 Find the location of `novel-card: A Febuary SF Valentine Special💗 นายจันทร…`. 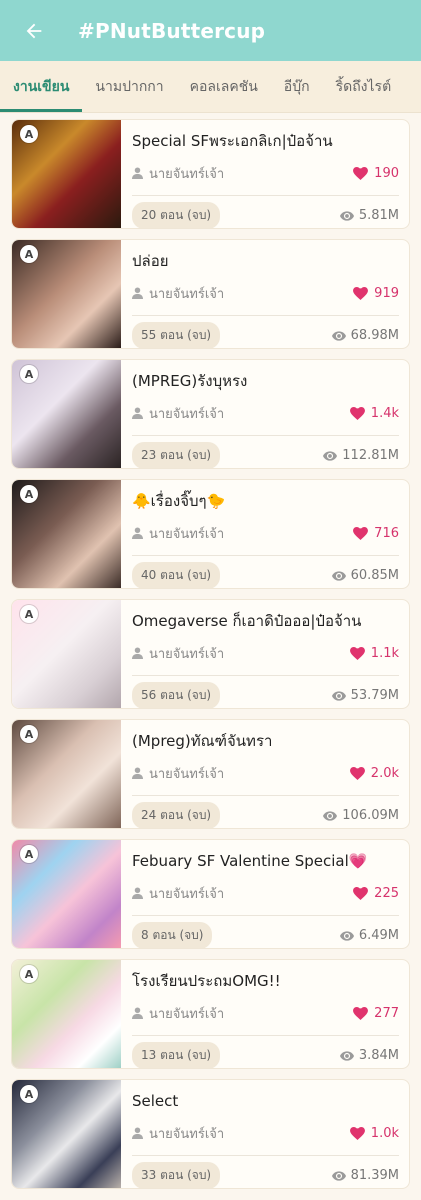

novel-card: A Febuary SF Valentine Special💗 นายจันทร… is located at coordinates (210, 894).